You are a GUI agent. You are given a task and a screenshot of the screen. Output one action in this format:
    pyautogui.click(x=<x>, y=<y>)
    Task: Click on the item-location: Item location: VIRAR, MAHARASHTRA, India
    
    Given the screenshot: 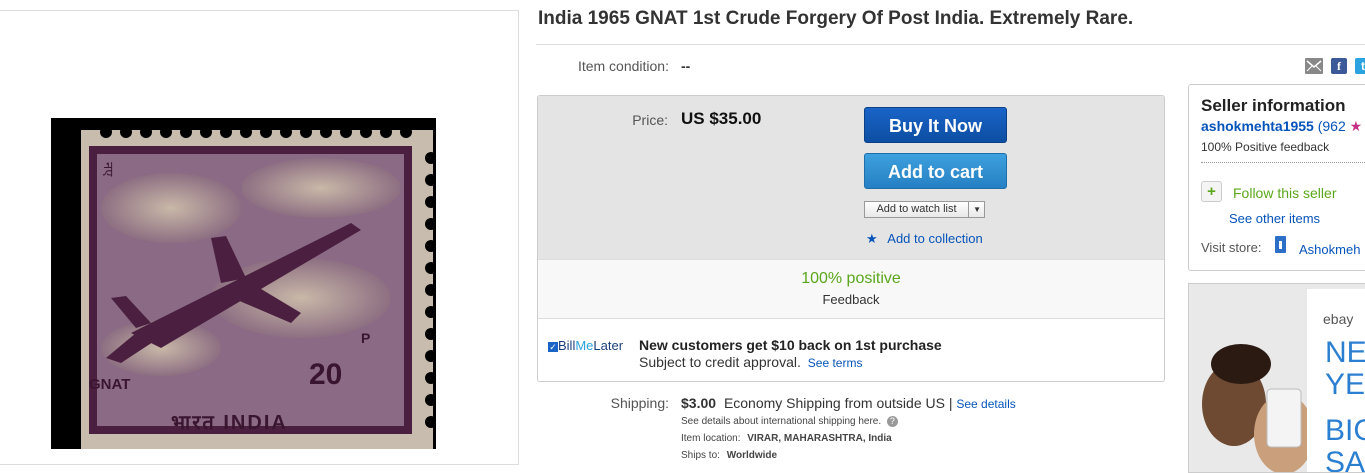 What is the action you would take?
    pyautogui.click(x=786, y=438)
    